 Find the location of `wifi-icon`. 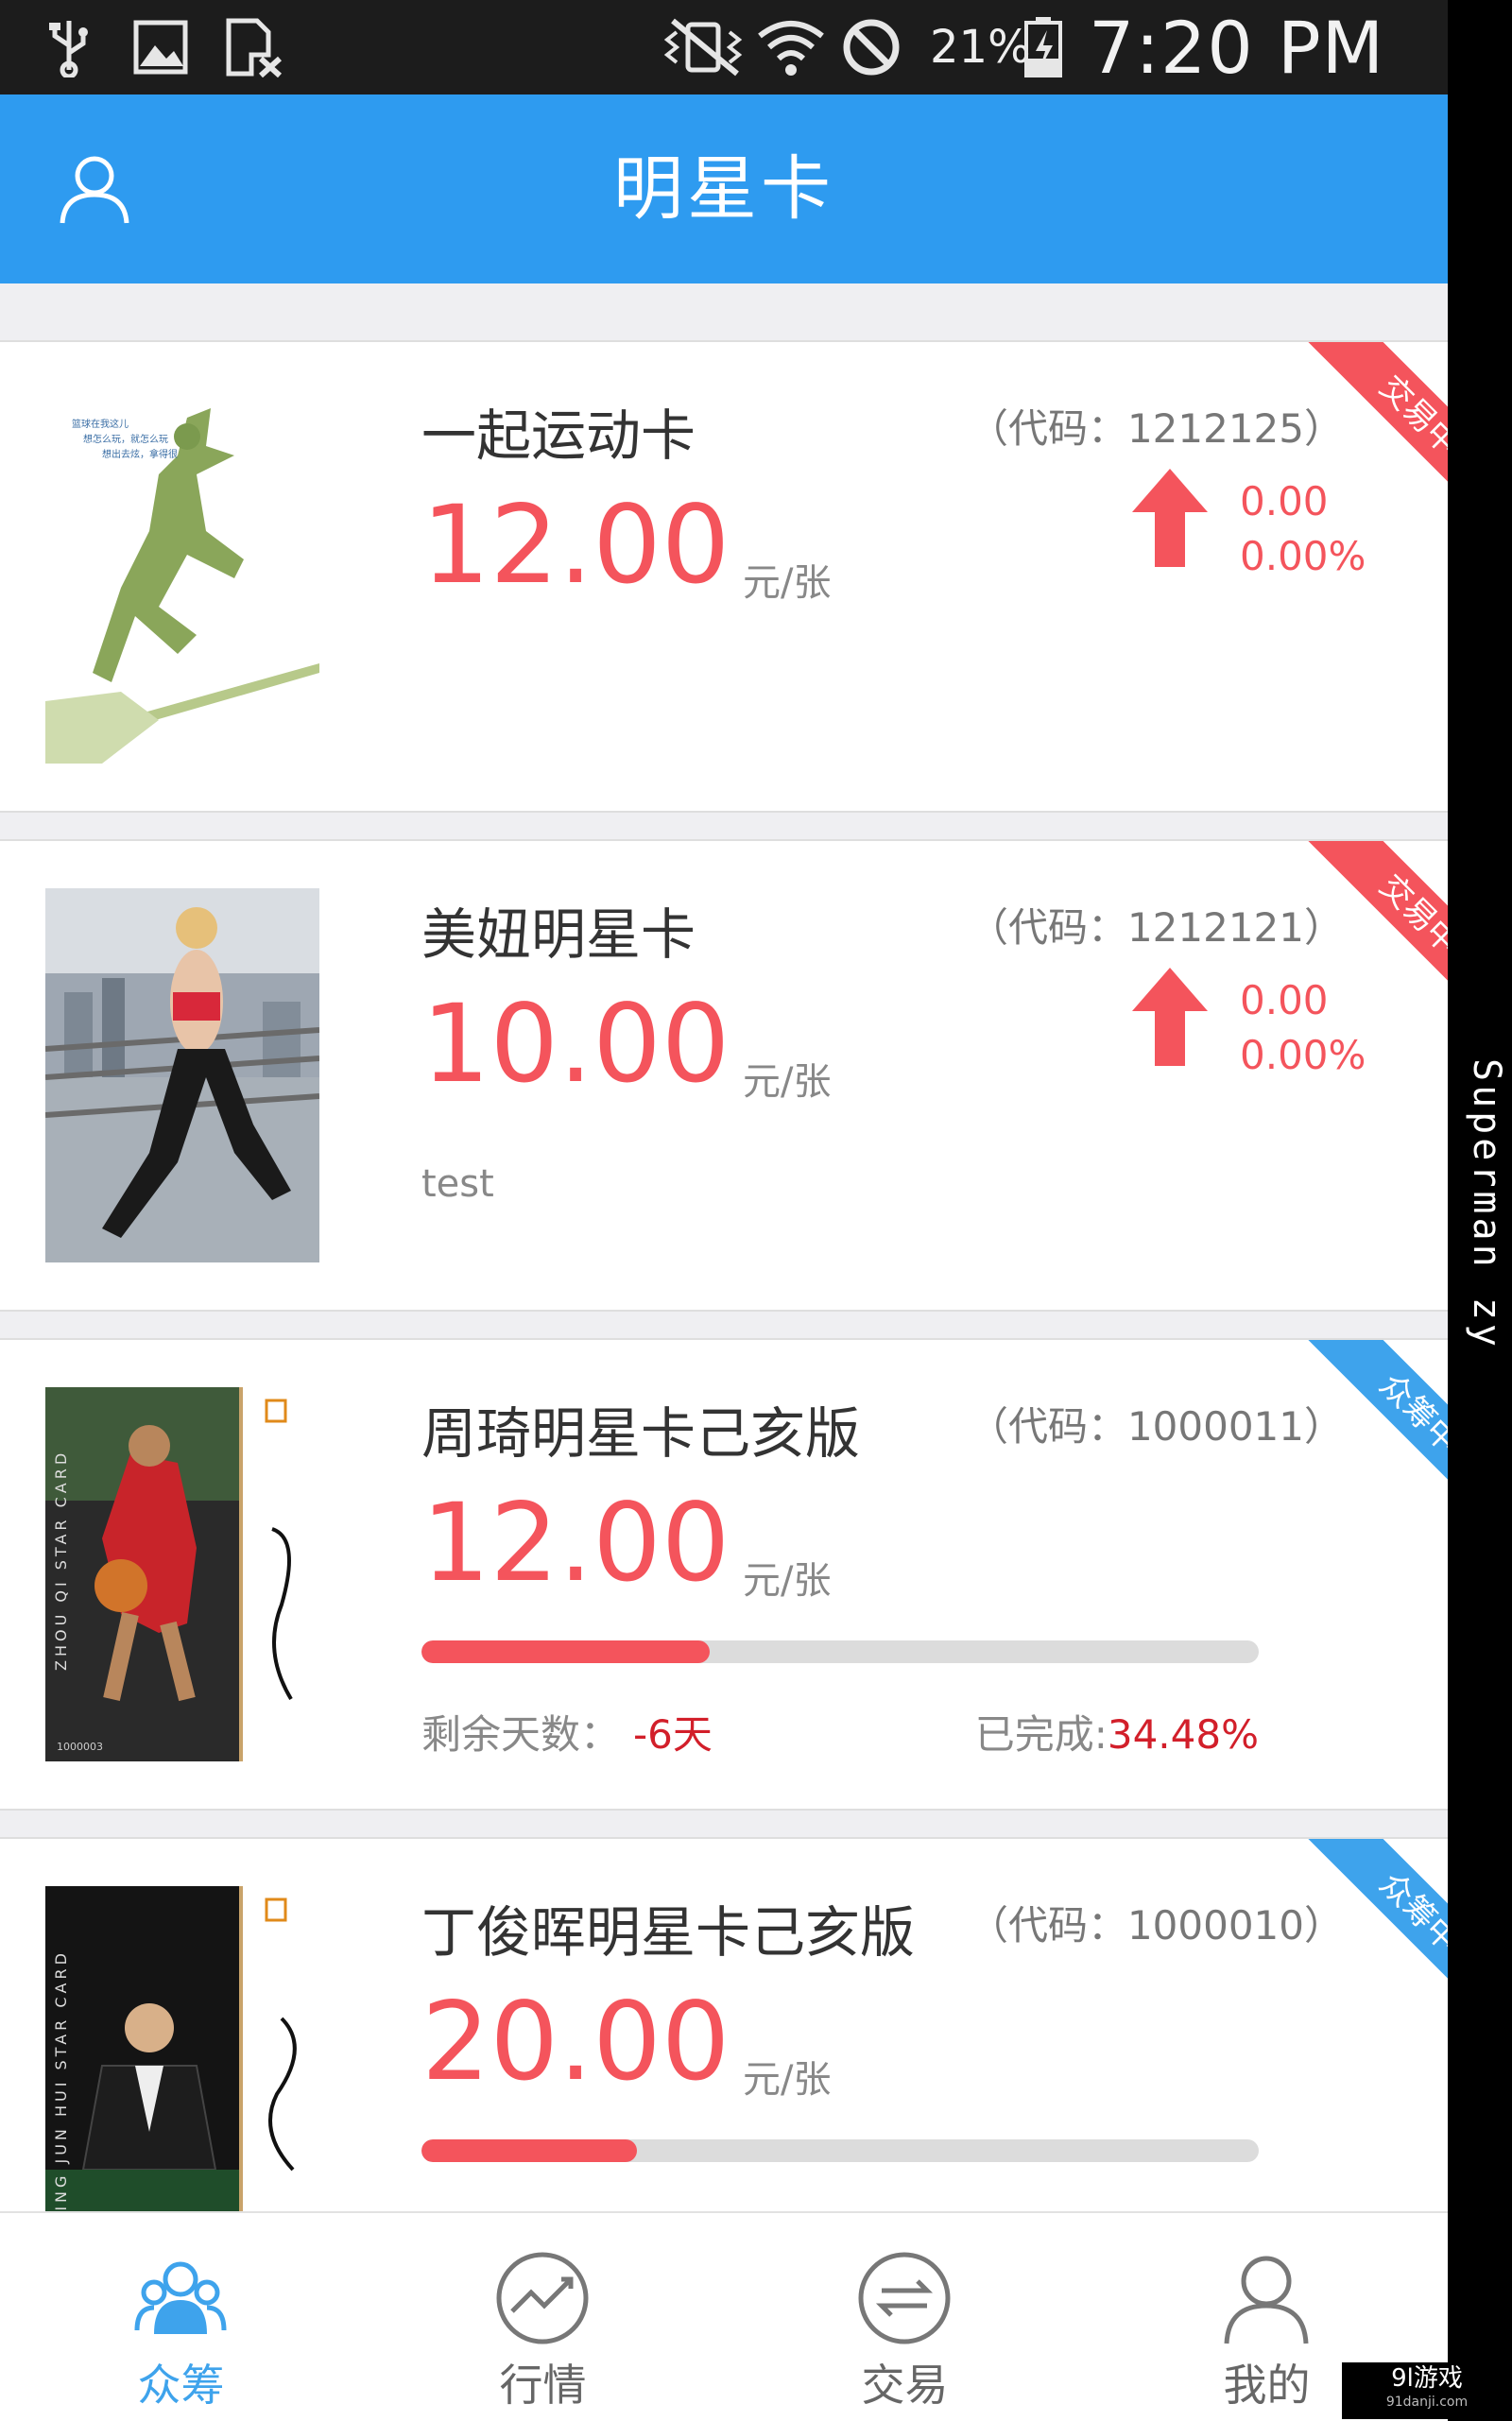

wifi-icon is located at coordinates (791, 48).